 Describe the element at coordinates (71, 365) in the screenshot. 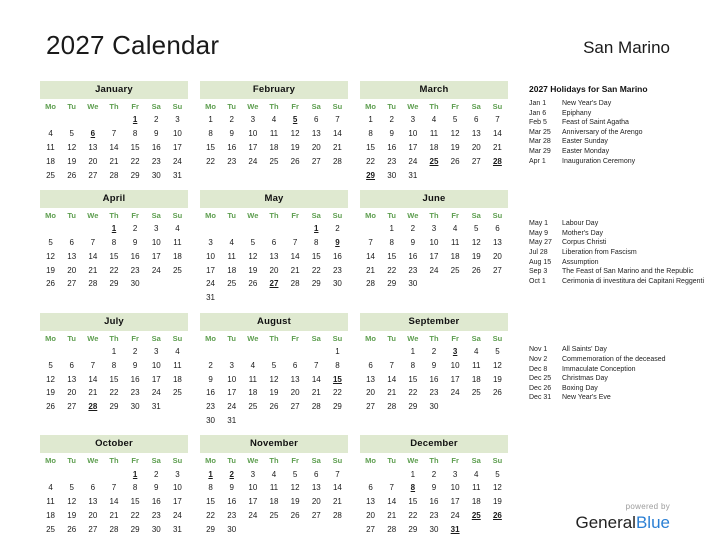

I see `day-cell: 6` at that location.